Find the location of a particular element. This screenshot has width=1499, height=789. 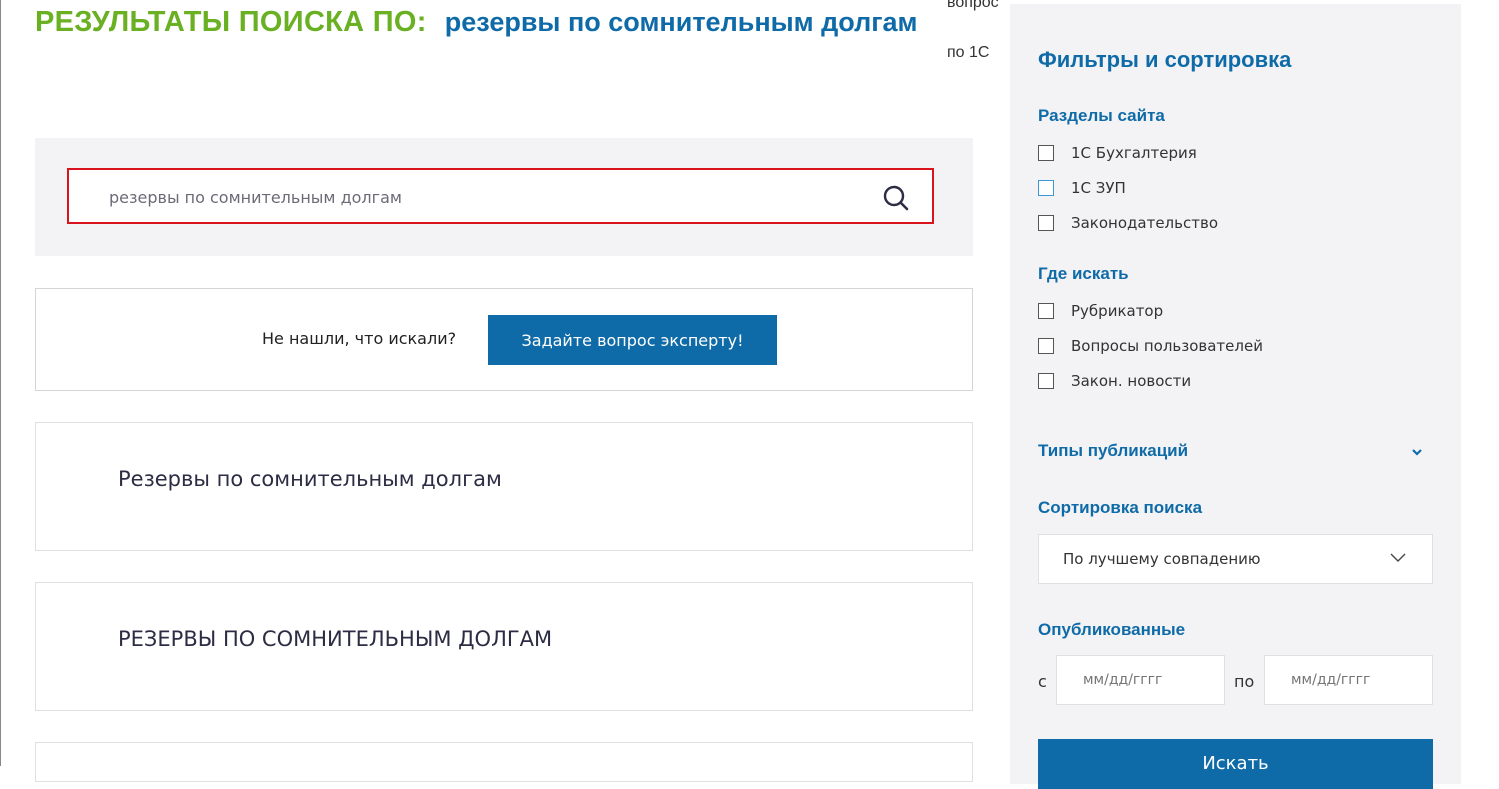

filter-option-buhgalteriya: 1С Бухгалтерия is located at coordinates (1117, 153).